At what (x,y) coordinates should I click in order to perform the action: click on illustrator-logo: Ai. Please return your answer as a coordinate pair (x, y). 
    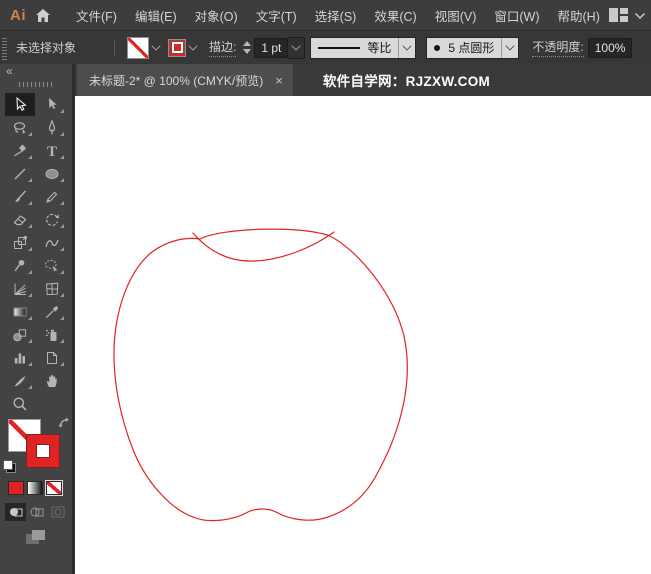
    Looking at the image, I should click on (18, 15).